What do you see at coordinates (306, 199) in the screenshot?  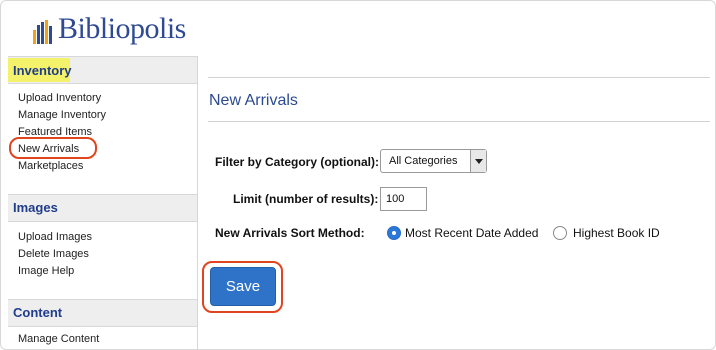 I see `limit-label: Limit (number of results):` at bounding box center [306, 199].